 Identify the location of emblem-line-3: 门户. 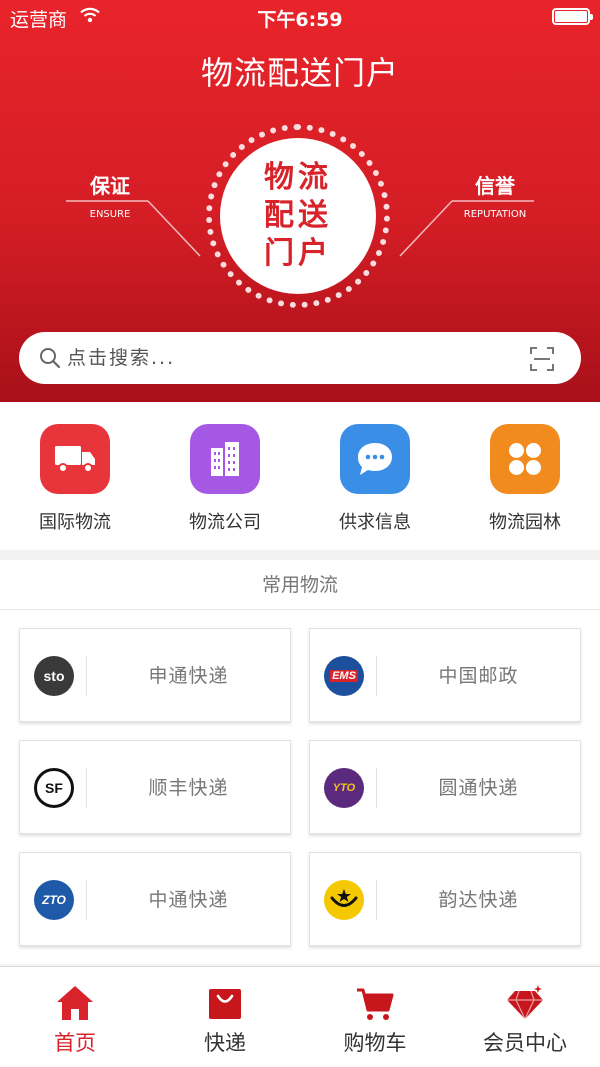
(298, 253).